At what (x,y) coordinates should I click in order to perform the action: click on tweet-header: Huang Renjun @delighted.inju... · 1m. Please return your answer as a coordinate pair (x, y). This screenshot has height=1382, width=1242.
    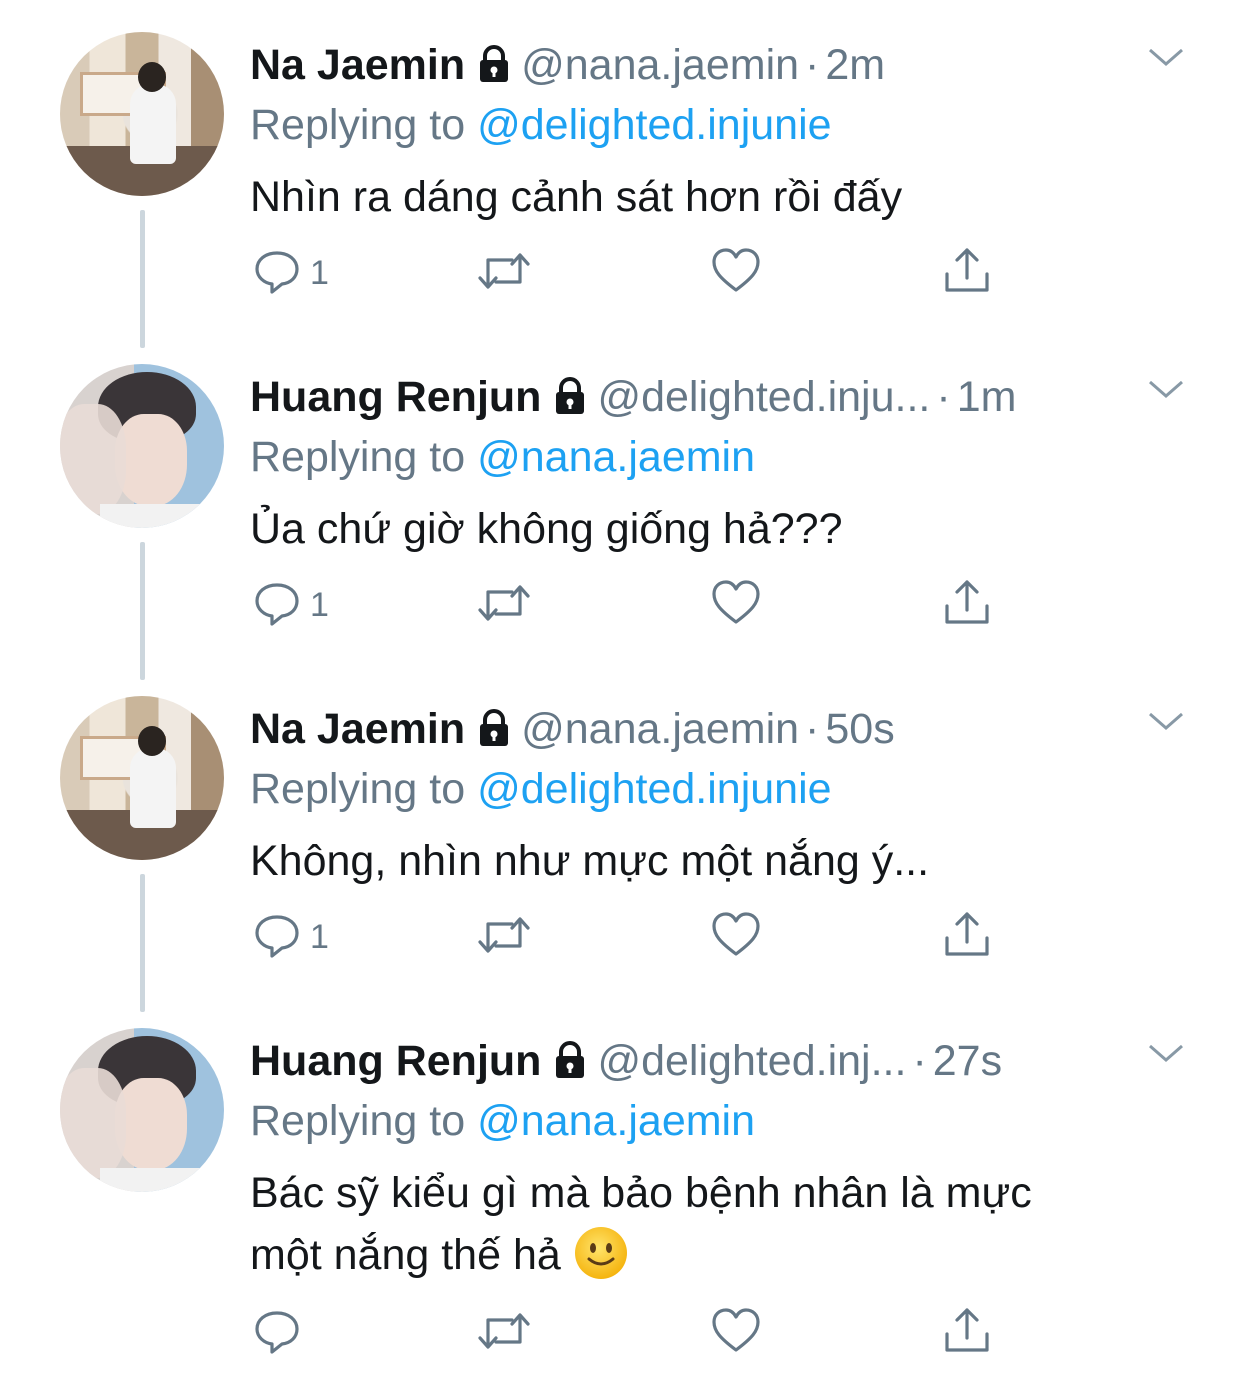
    Looking at the image, I should click on (633, 399).